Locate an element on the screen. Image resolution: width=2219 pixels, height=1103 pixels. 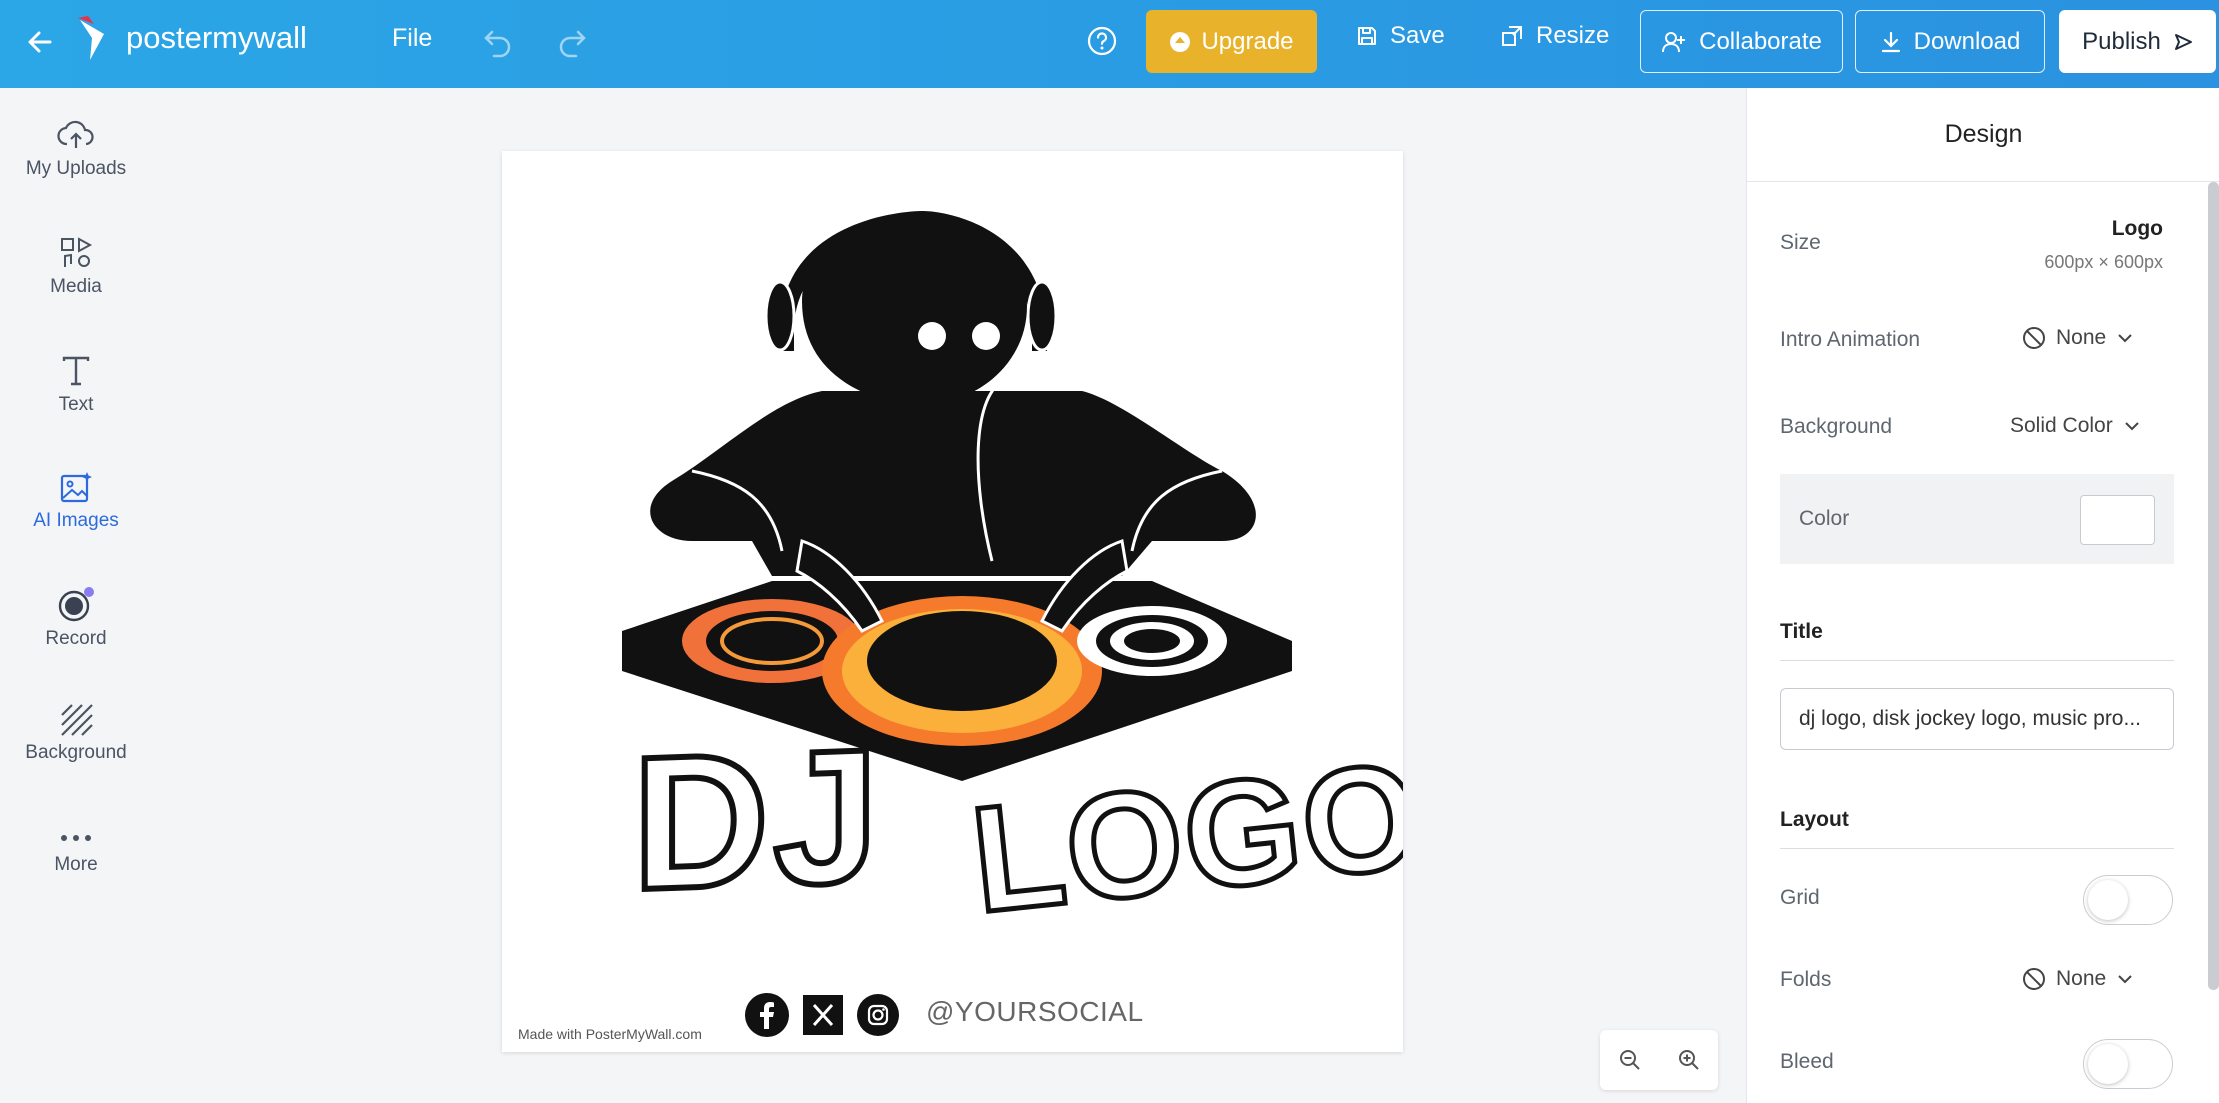
grid-toggle is located at coordinates (2128, 900).